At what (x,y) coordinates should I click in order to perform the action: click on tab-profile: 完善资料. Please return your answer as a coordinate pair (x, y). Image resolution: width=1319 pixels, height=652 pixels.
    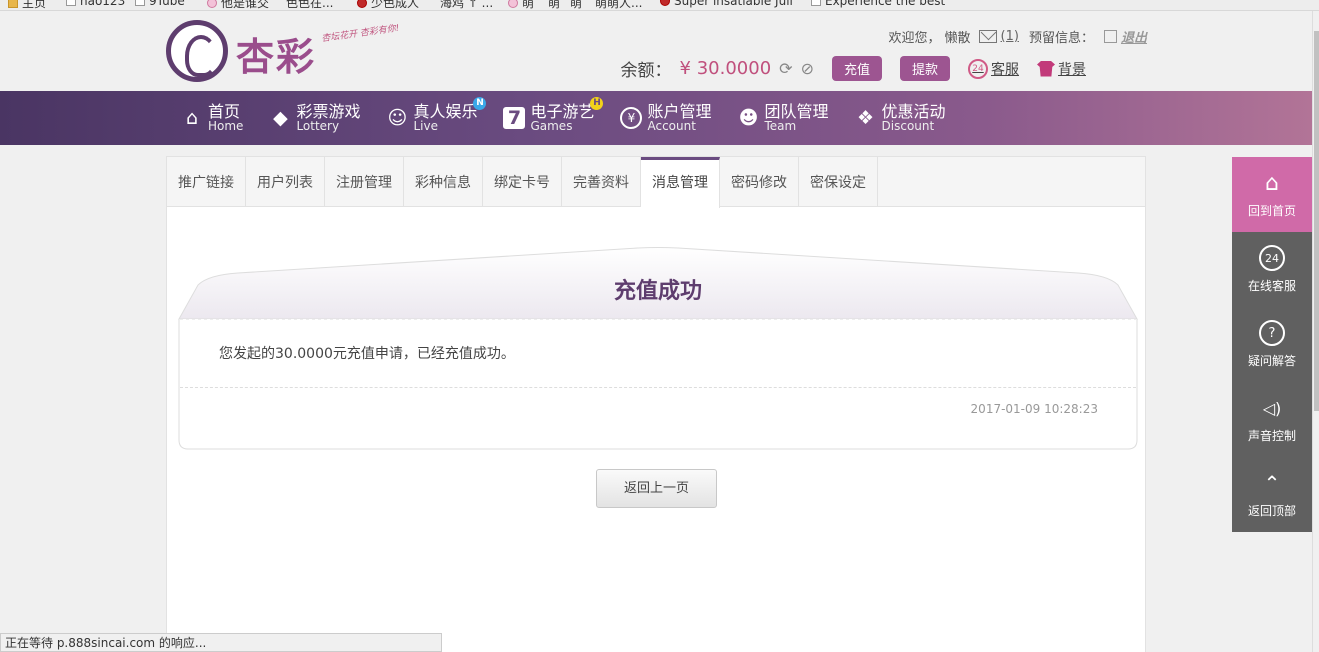
    Looking at the image, I should click on (601, 182).